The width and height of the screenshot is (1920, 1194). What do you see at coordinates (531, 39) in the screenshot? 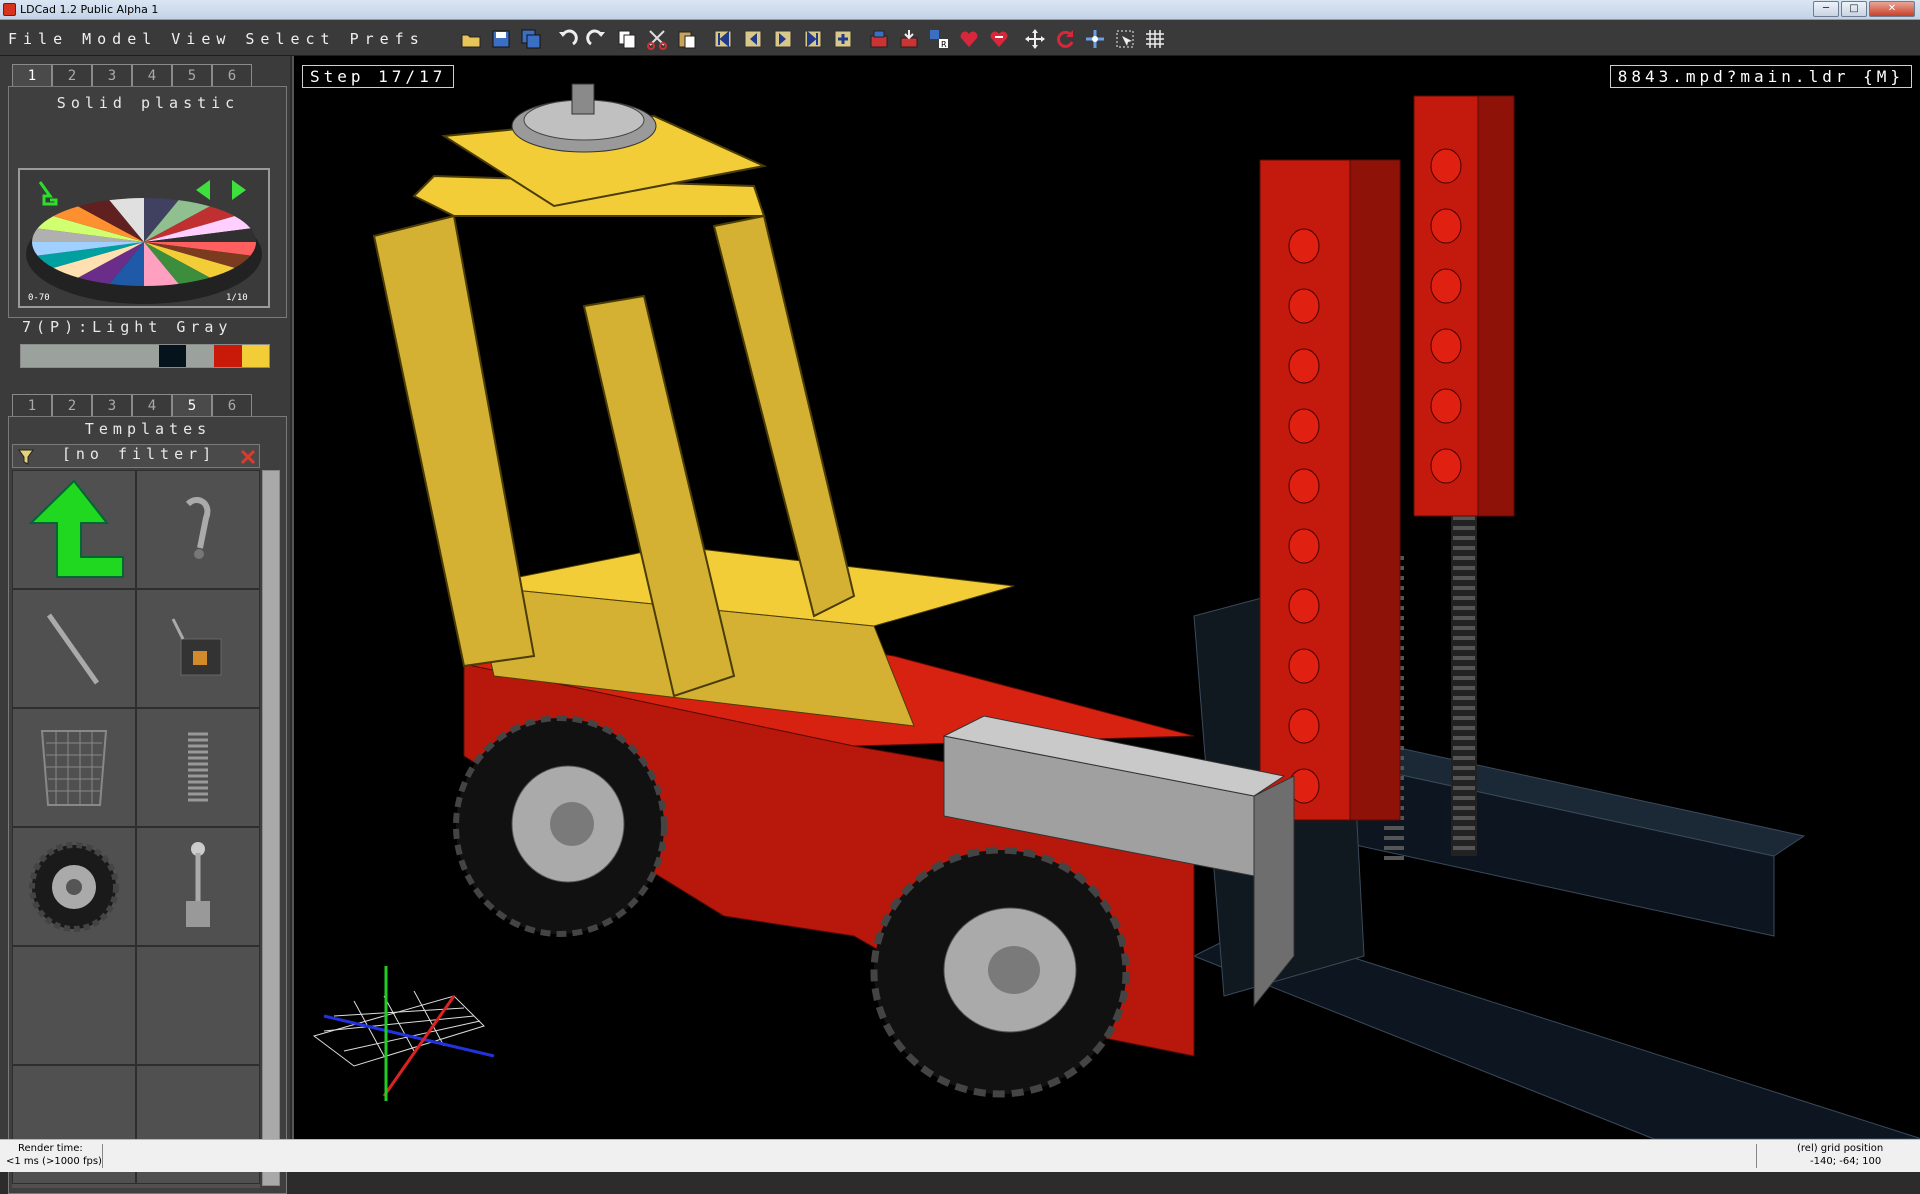
I see `save-all-icon` at bounding box center [531, 39].